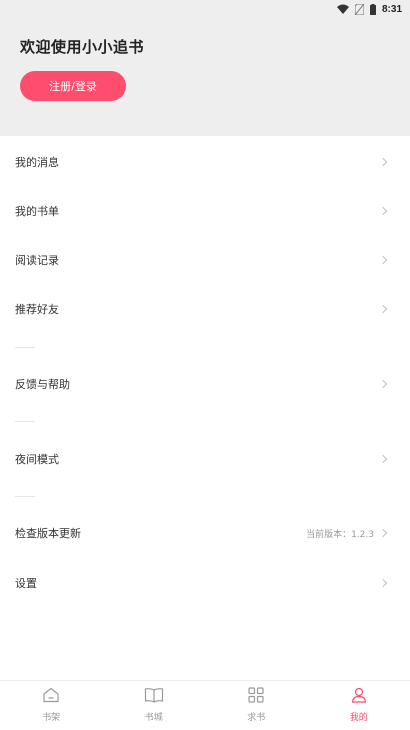 The height and width of the screenshot is (730, 410). Describe the element at coordinates (154, 697) in the screenshot. I see `open-book-icon` at that location.